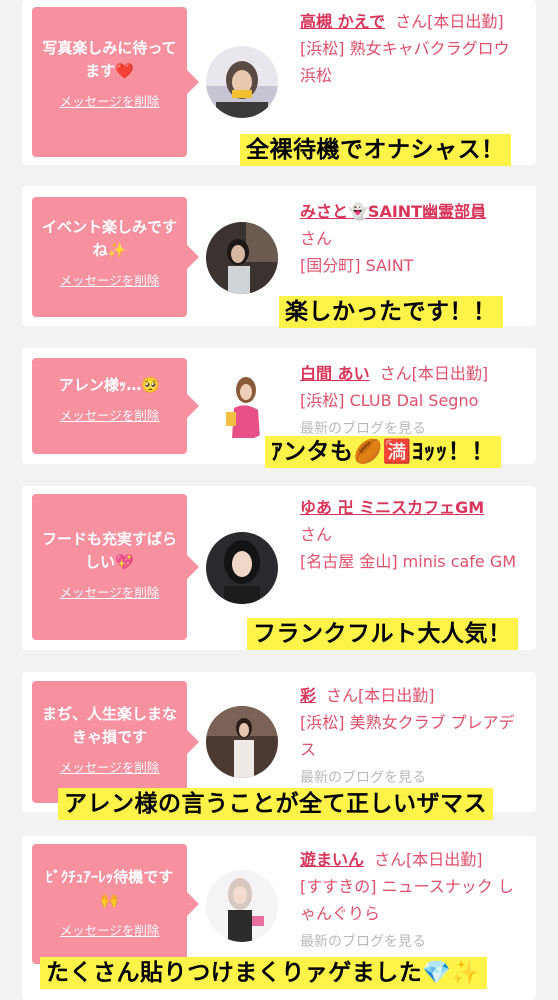 Image resolution: width=558 pixels, height=1000 pixels. Describe the element at coordinates (263, 973) in the screenshot. I see `caption-overlay: たくさん貼りつけまくりァゲました💎✨` at that location.